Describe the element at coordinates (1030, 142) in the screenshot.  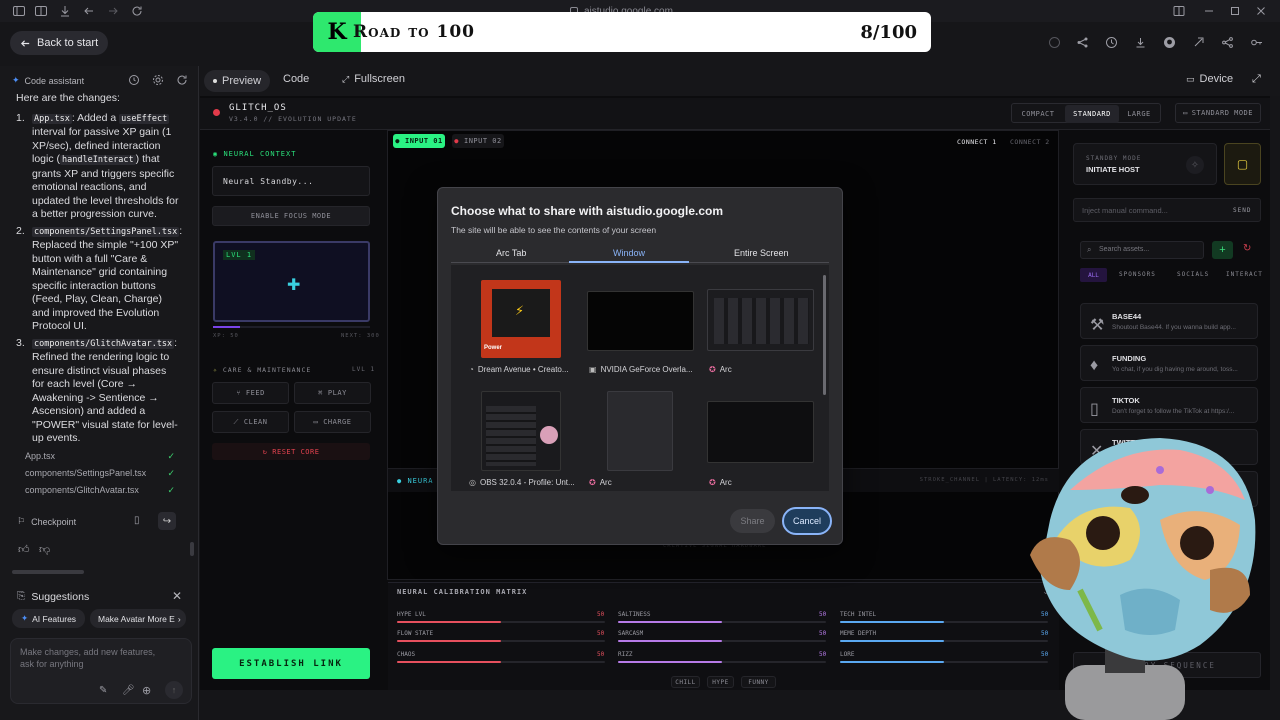
I see `connect-2-tab: CONNECT 2` at that location.